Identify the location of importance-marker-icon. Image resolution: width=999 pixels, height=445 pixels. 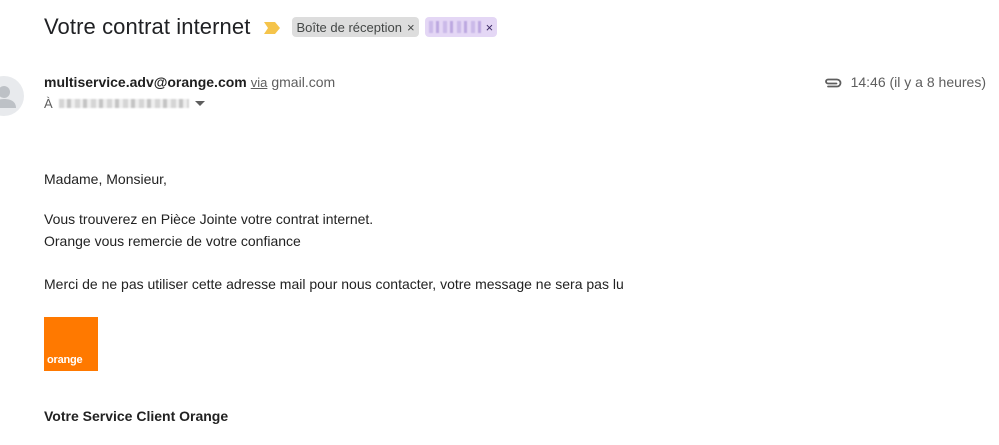
(272, 28).